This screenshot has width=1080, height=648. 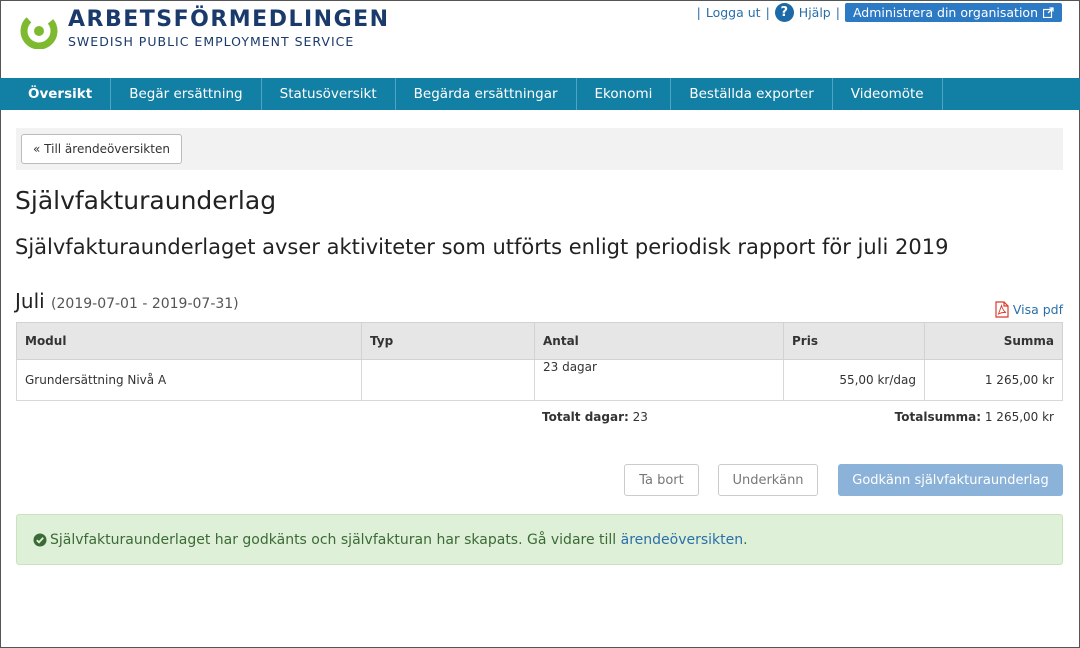 I want to click on nav-item-ekonomi: Ekonomi, so click(x=624, y=94).